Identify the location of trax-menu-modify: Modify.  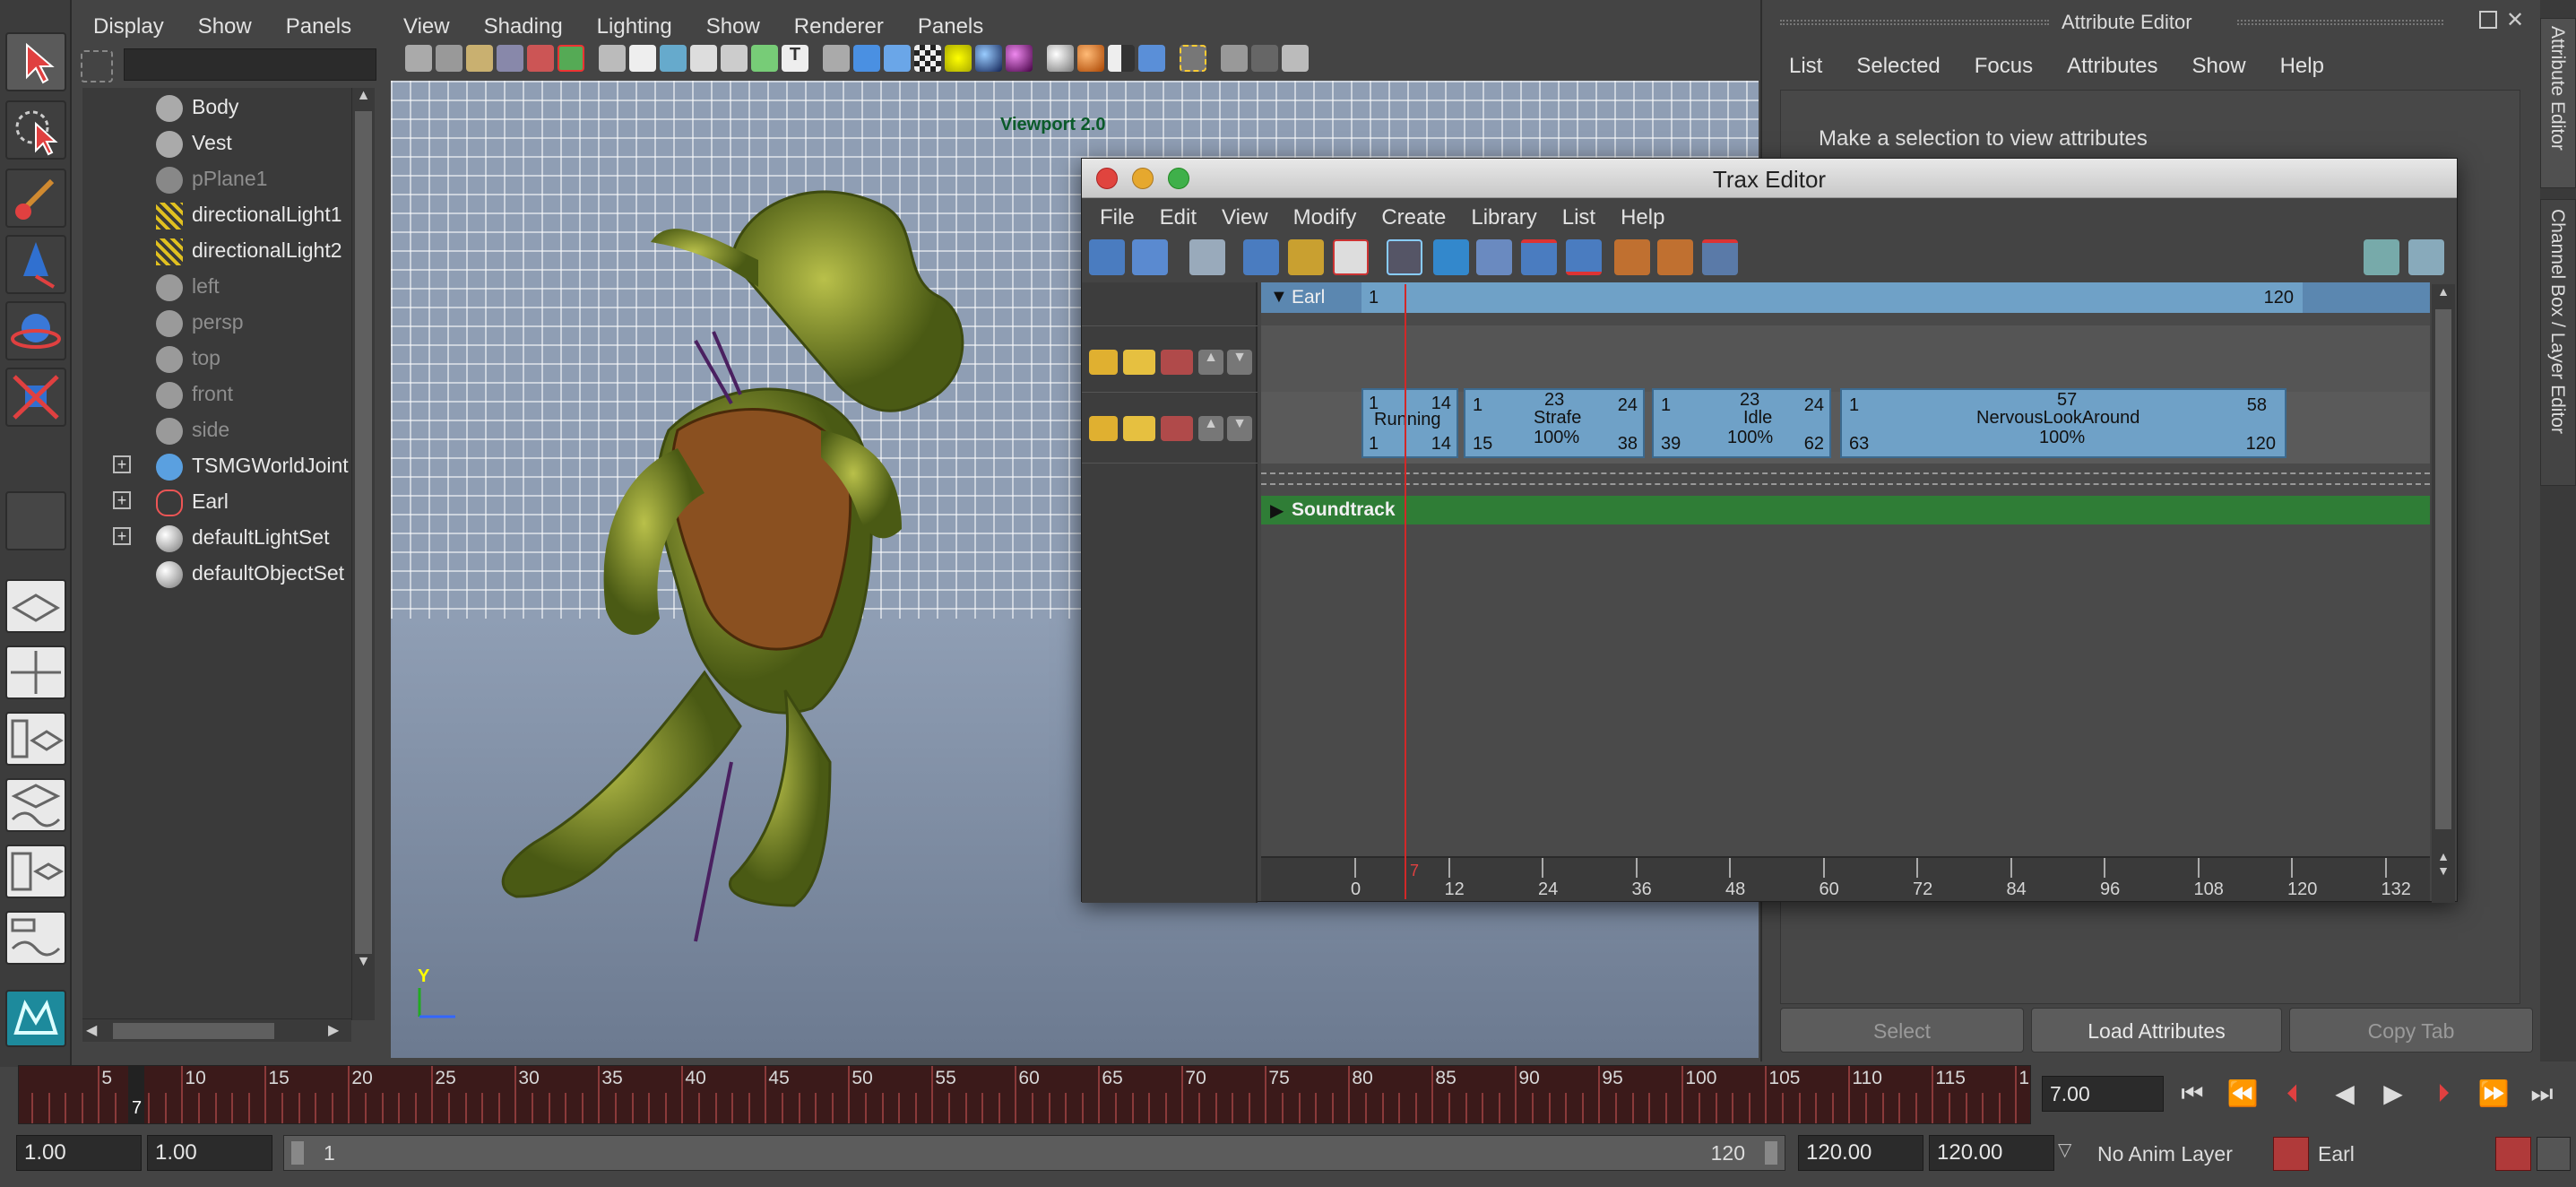
(1325, 217).